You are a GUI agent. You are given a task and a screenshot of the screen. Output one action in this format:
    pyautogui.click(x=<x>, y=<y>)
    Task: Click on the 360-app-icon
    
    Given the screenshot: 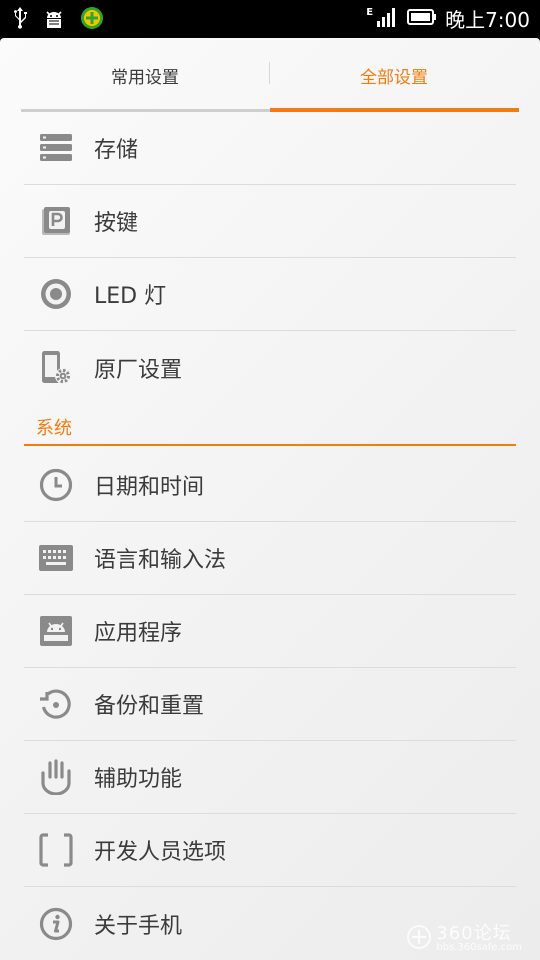 What is the action you would take?
    pyautogui.click(x=92, y=20)
    